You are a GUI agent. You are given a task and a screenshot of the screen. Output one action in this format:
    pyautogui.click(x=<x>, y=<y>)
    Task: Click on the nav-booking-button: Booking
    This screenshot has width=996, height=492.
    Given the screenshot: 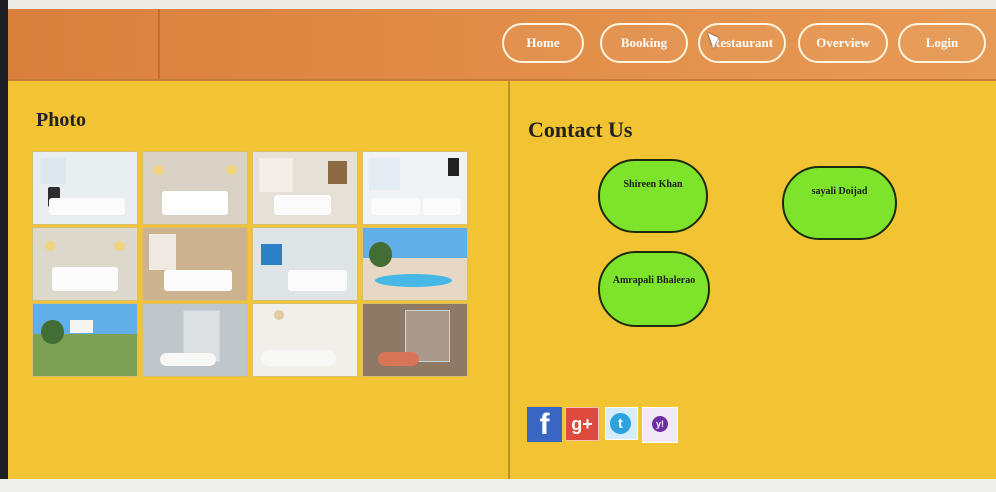 What is the action you would take?
    pyautogui.click(x=644, y=43)
    